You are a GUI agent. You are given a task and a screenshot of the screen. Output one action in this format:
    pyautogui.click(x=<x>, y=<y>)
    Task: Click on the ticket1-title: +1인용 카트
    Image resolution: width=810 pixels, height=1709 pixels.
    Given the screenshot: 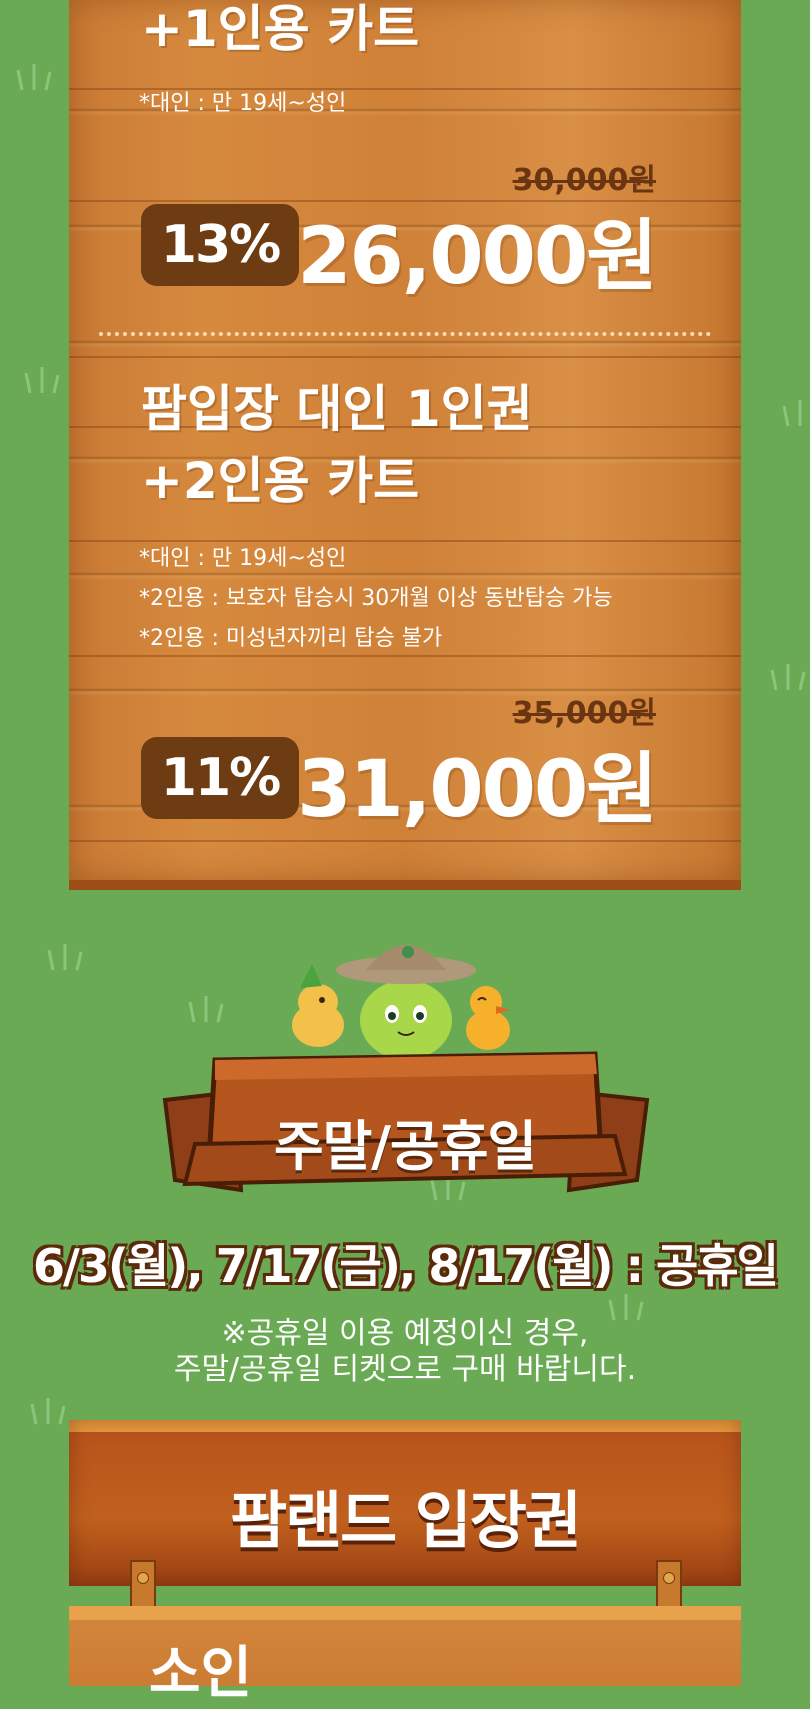 What is the action you would take?
    pyautogui.click(x=280, y=29)
    